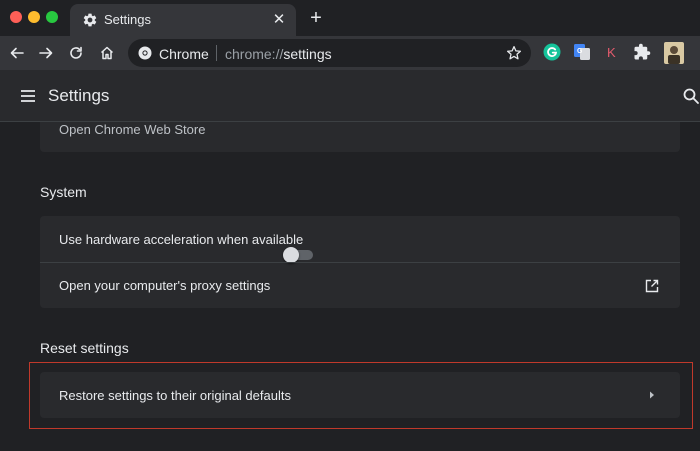  Describe the element at coordinates (79, 95) in the screenshot. I see `page-title: Settings` at that location.